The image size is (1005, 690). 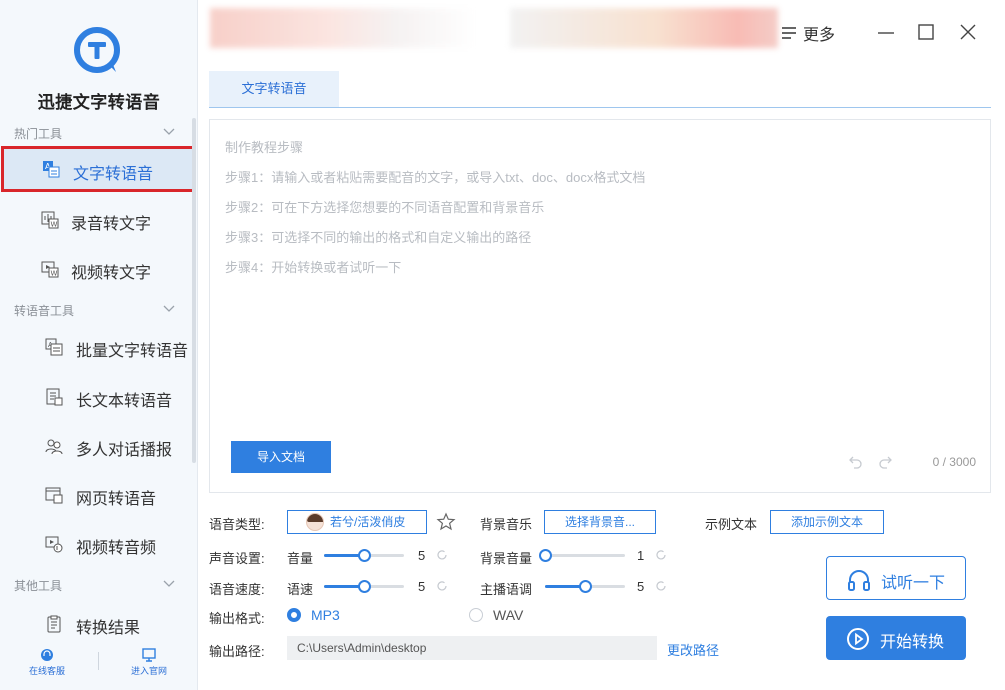 I want to click on speed-slider, so click(x=364, y=586).